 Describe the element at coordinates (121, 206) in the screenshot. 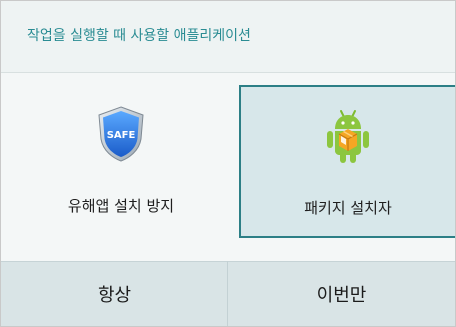

I see `app-label: 유해앱 설치 방지` at that location.